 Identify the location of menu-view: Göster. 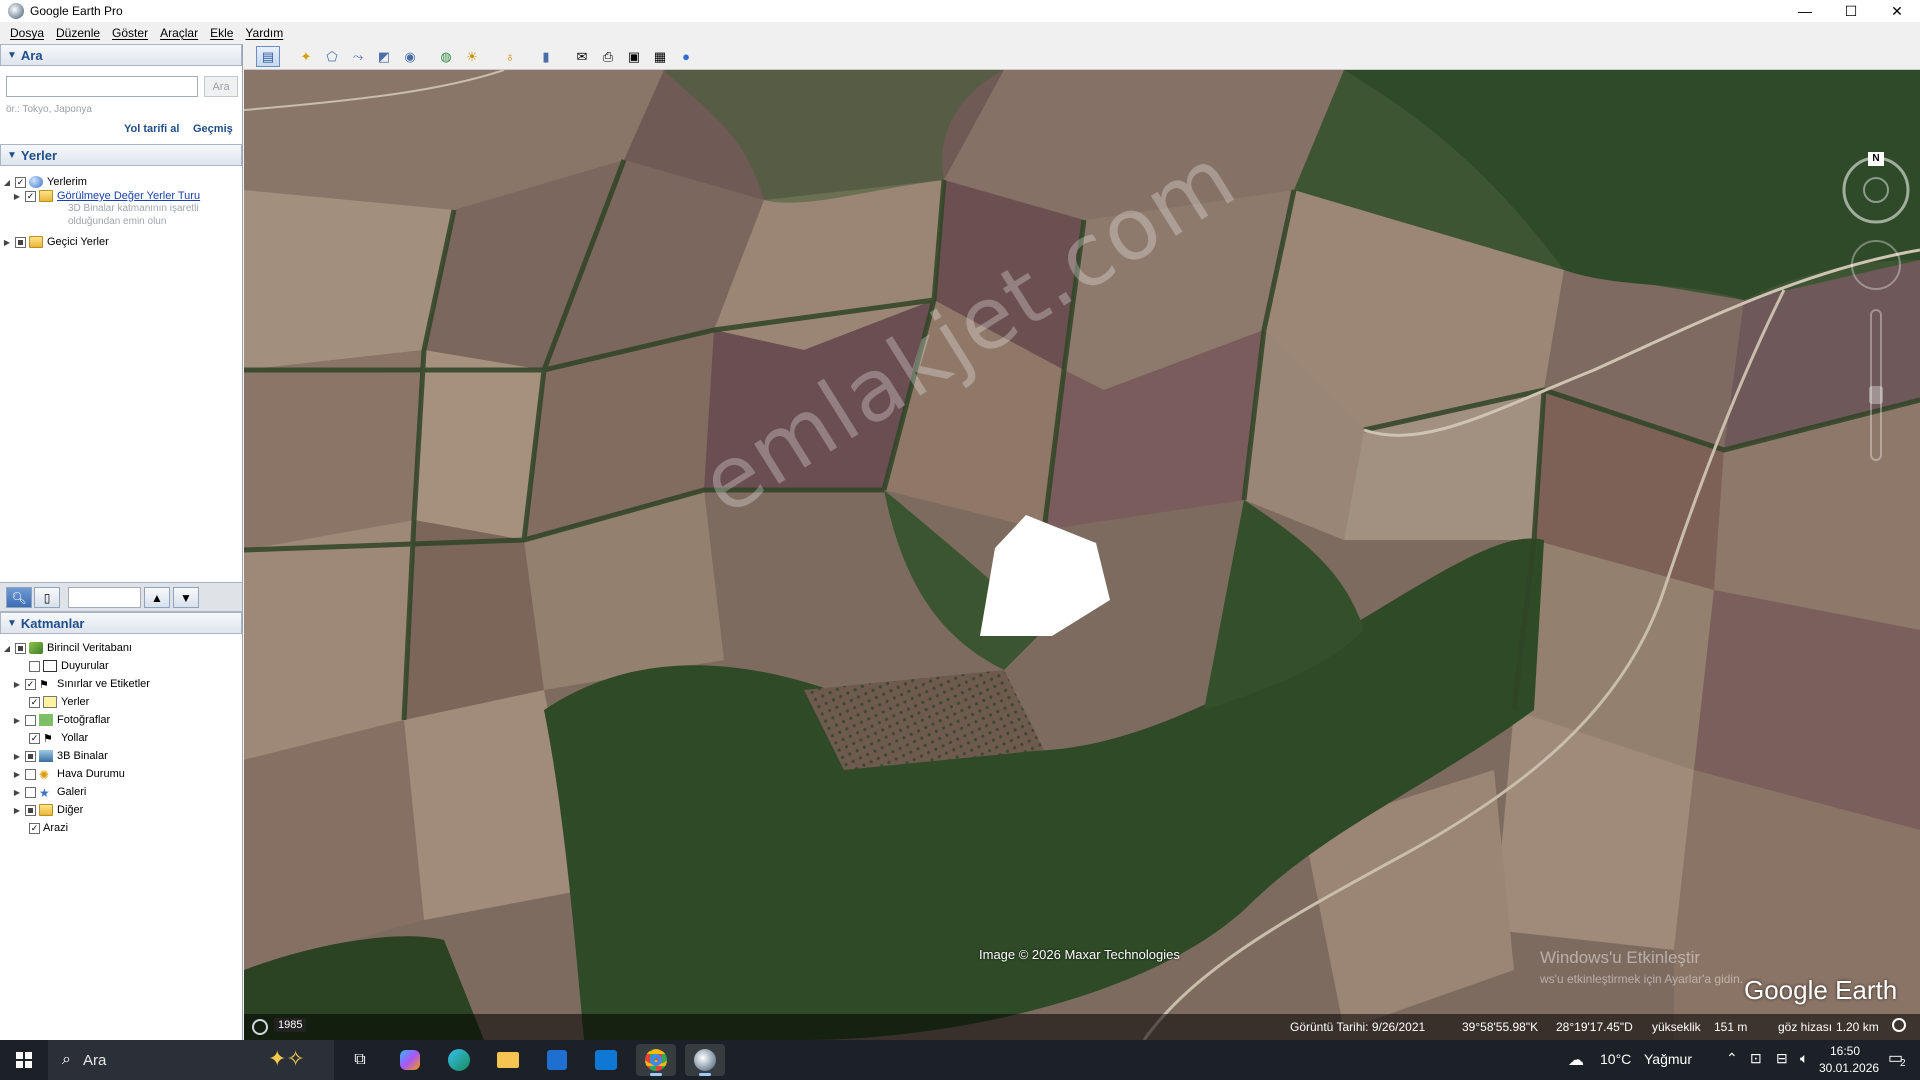
(130, 33).